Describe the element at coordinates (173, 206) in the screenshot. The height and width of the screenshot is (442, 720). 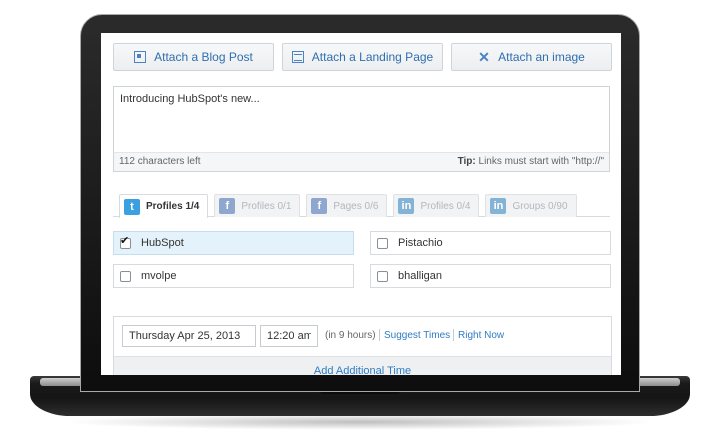
I see `tab-label: Profiles 1/4` at that location.